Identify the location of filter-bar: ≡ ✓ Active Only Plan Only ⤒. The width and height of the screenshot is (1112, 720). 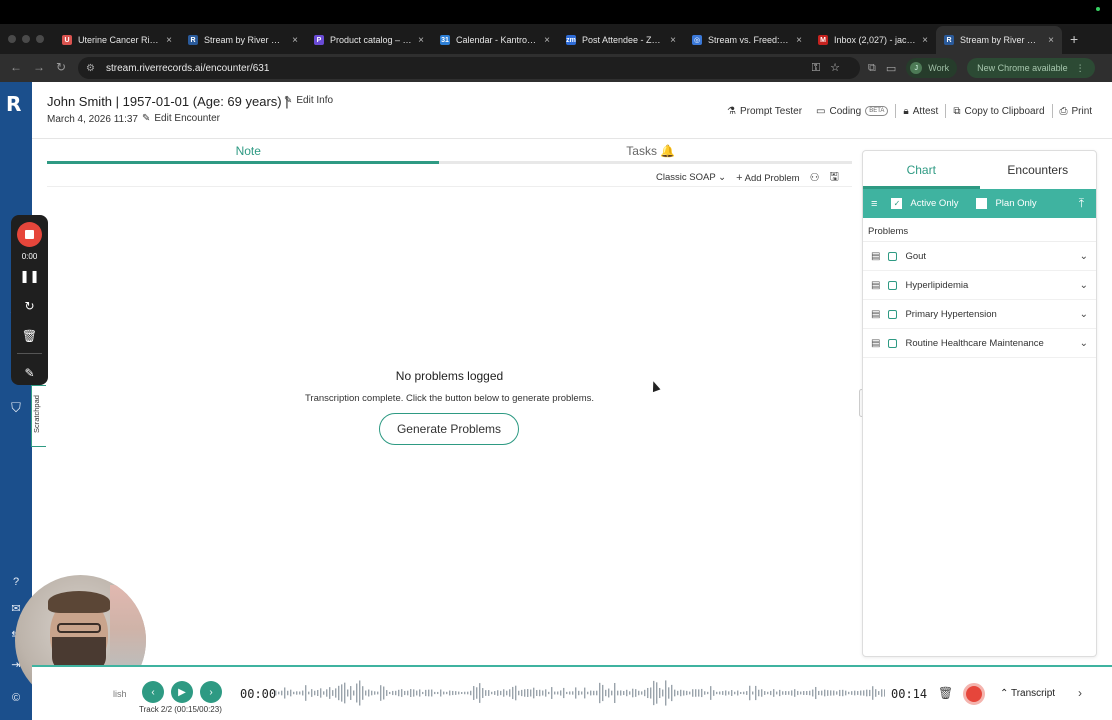
(979, 203).